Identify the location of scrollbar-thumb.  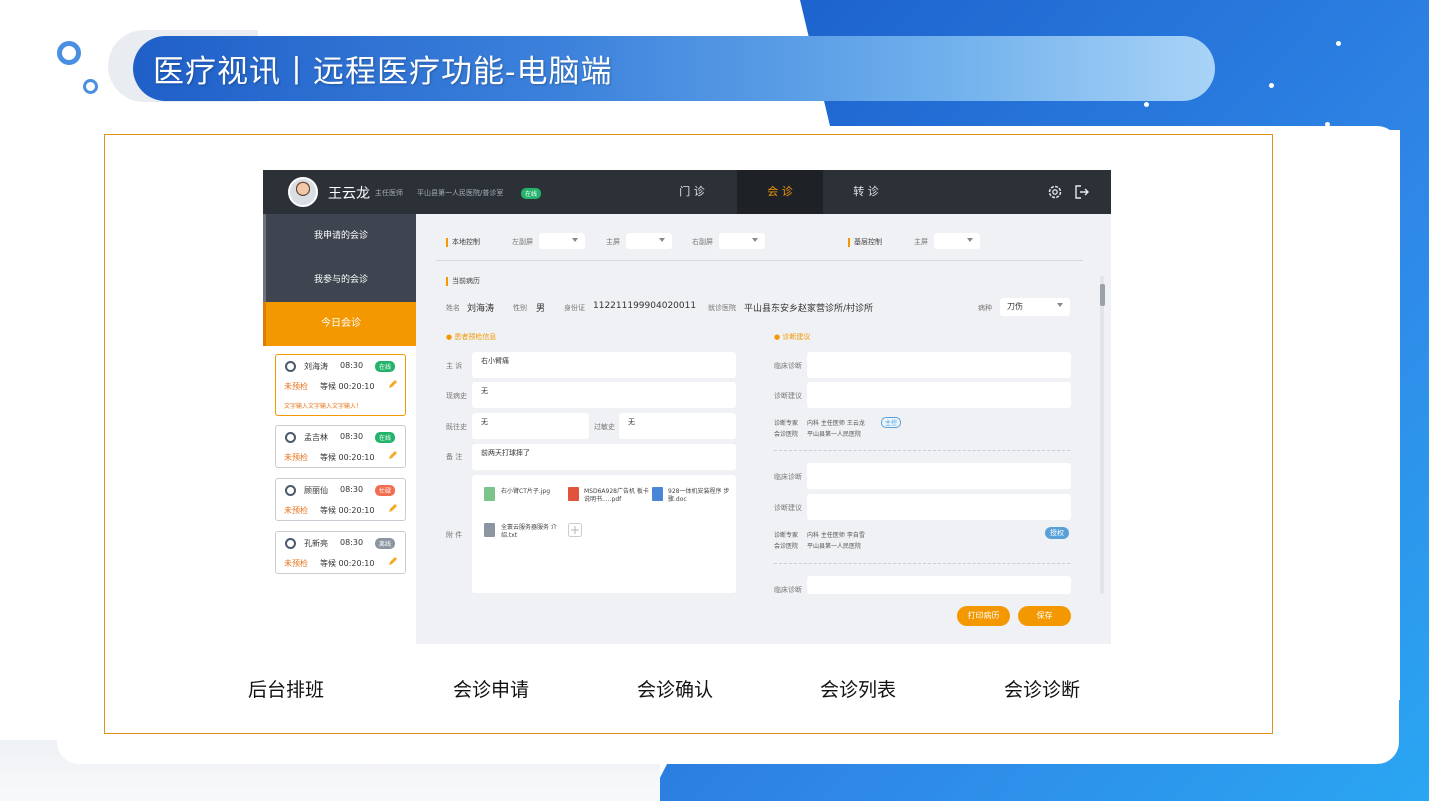
(1102, 295).